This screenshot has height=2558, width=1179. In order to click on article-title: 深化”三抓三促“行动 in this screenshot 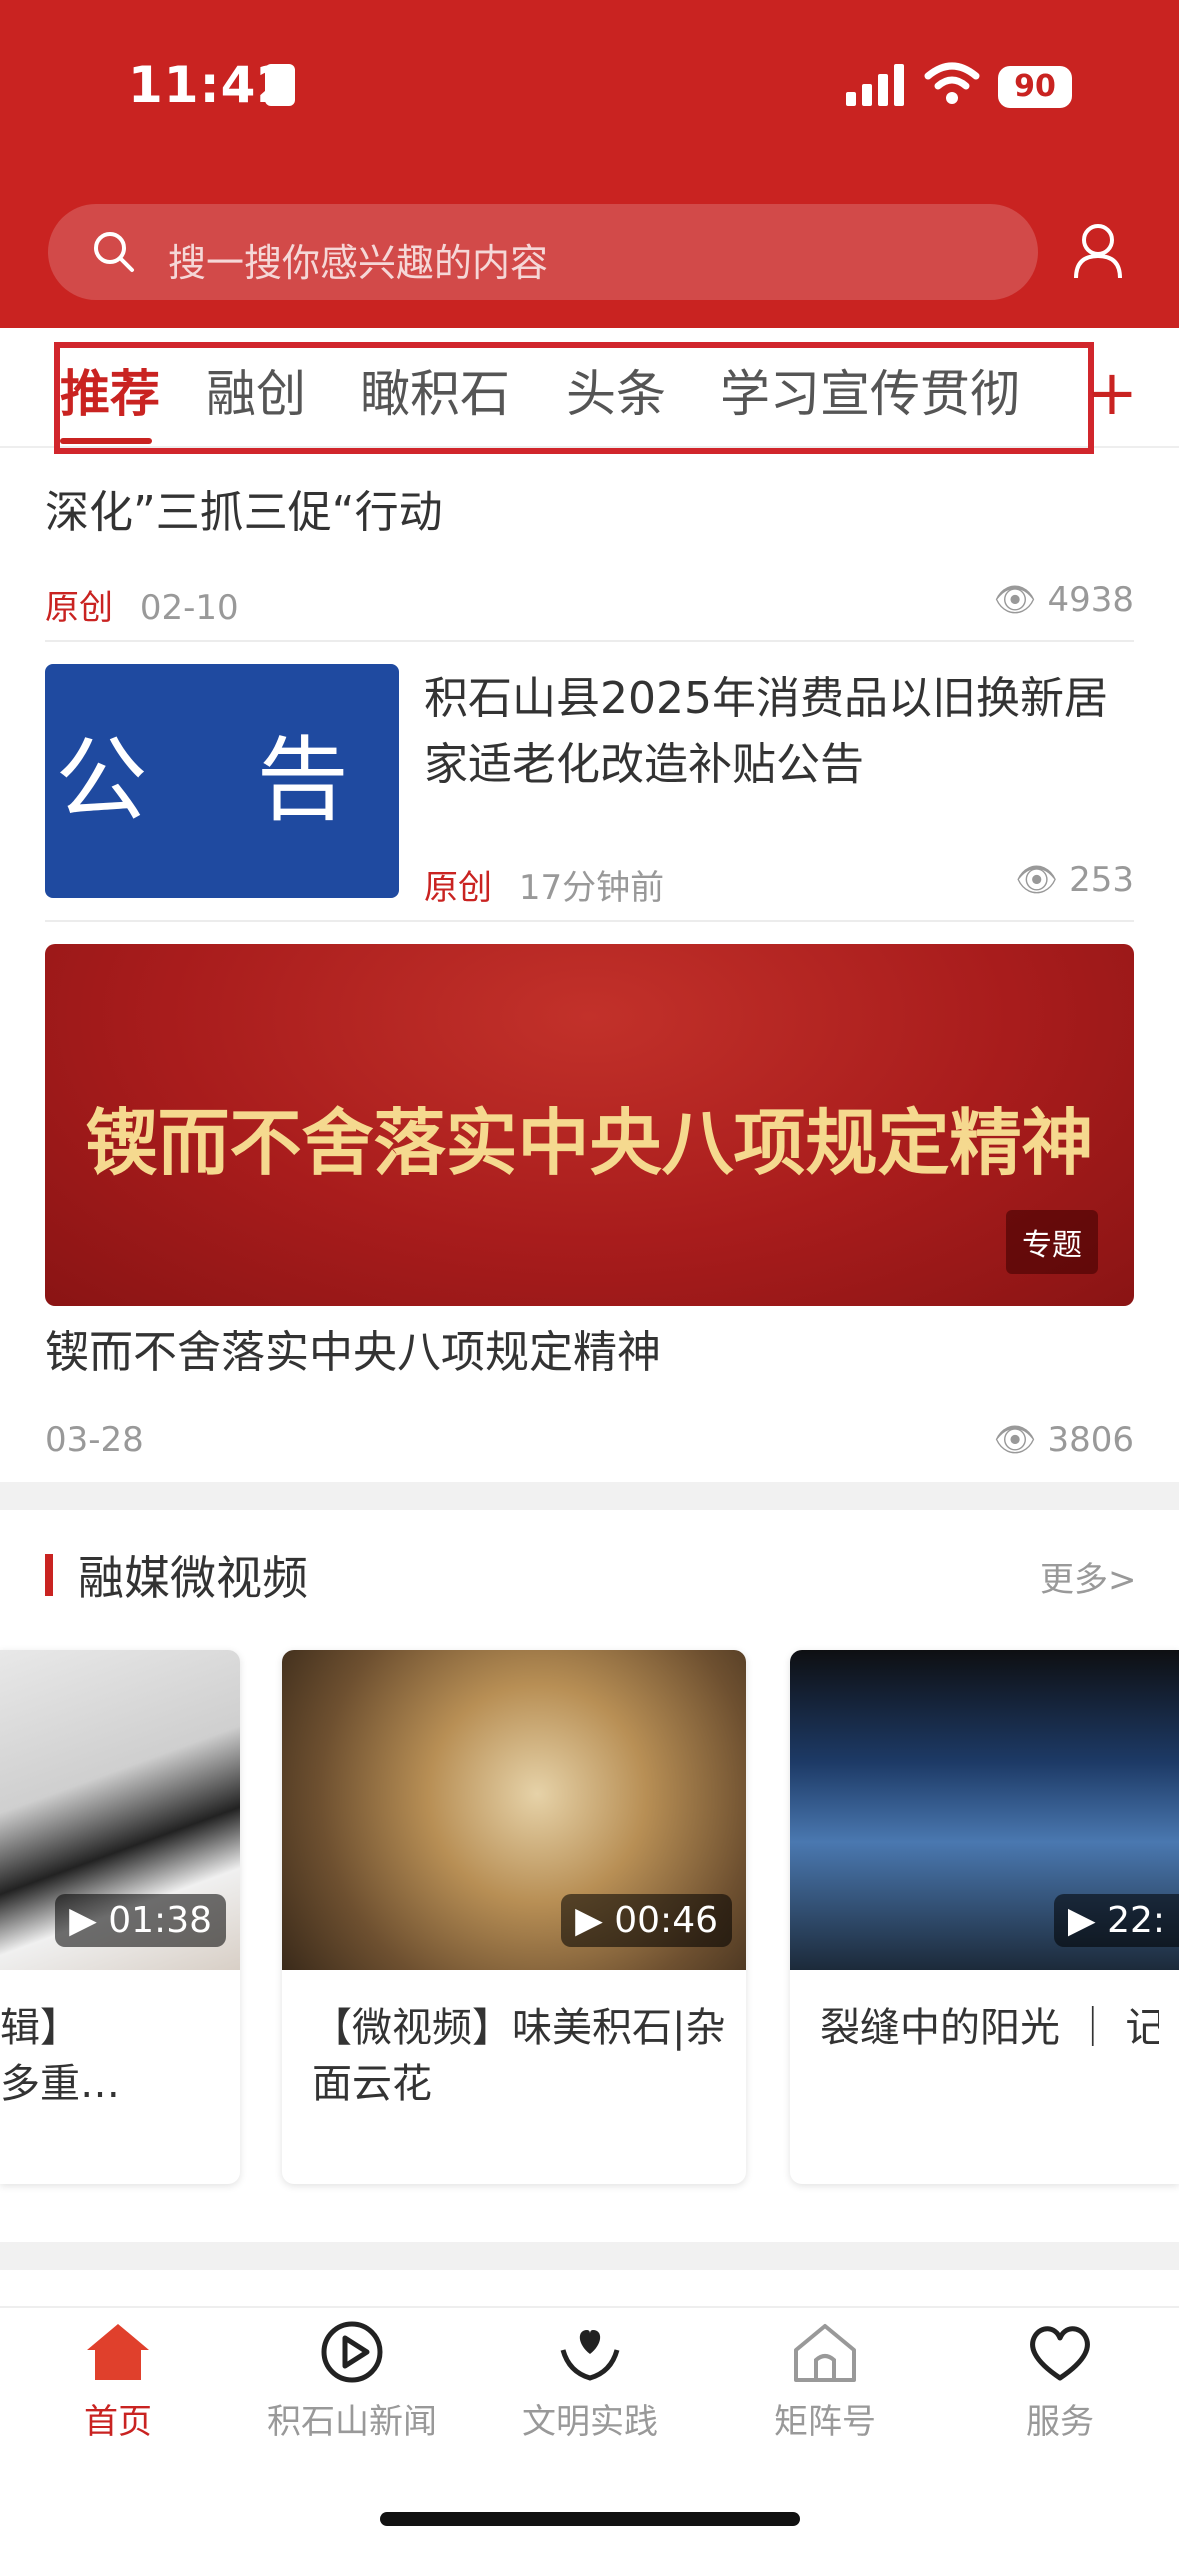, I will do `click(244, 513)`.